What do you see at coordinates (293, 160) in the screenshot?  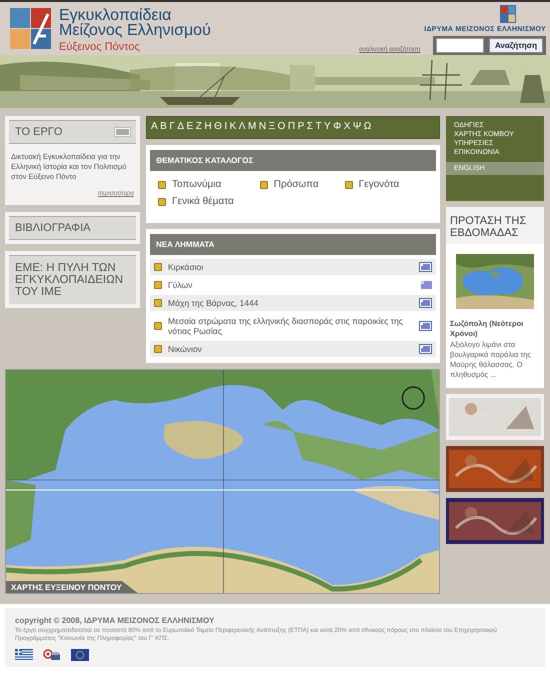 I see `section-header: ΘΕΜΑΤΙΚΟΣ ΚΑΤΑΛΟΓΟΣ` at bounding box center [293, 160].